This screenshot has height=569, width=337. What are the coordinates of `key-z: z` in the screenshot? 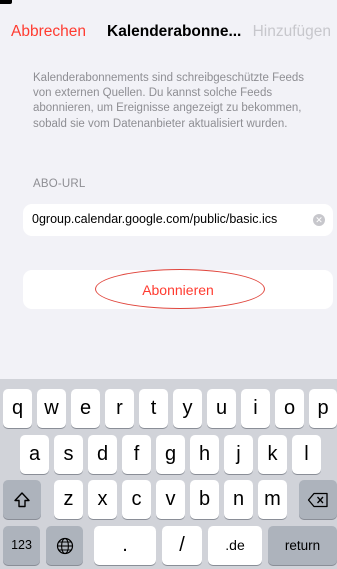 It's located at (68, 499).